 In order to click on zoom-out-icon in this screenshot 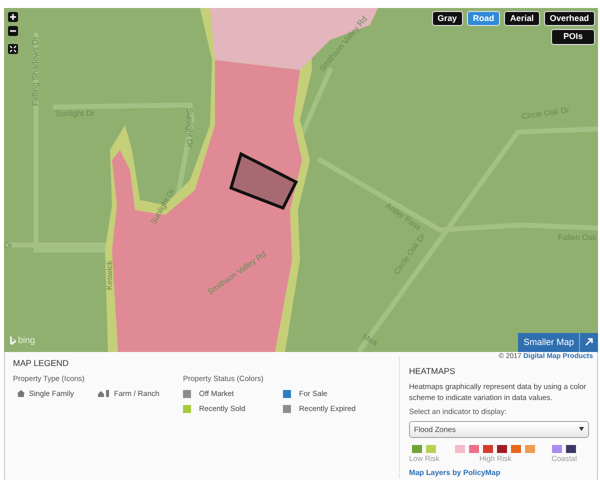, I will do `click(13, 31)`.